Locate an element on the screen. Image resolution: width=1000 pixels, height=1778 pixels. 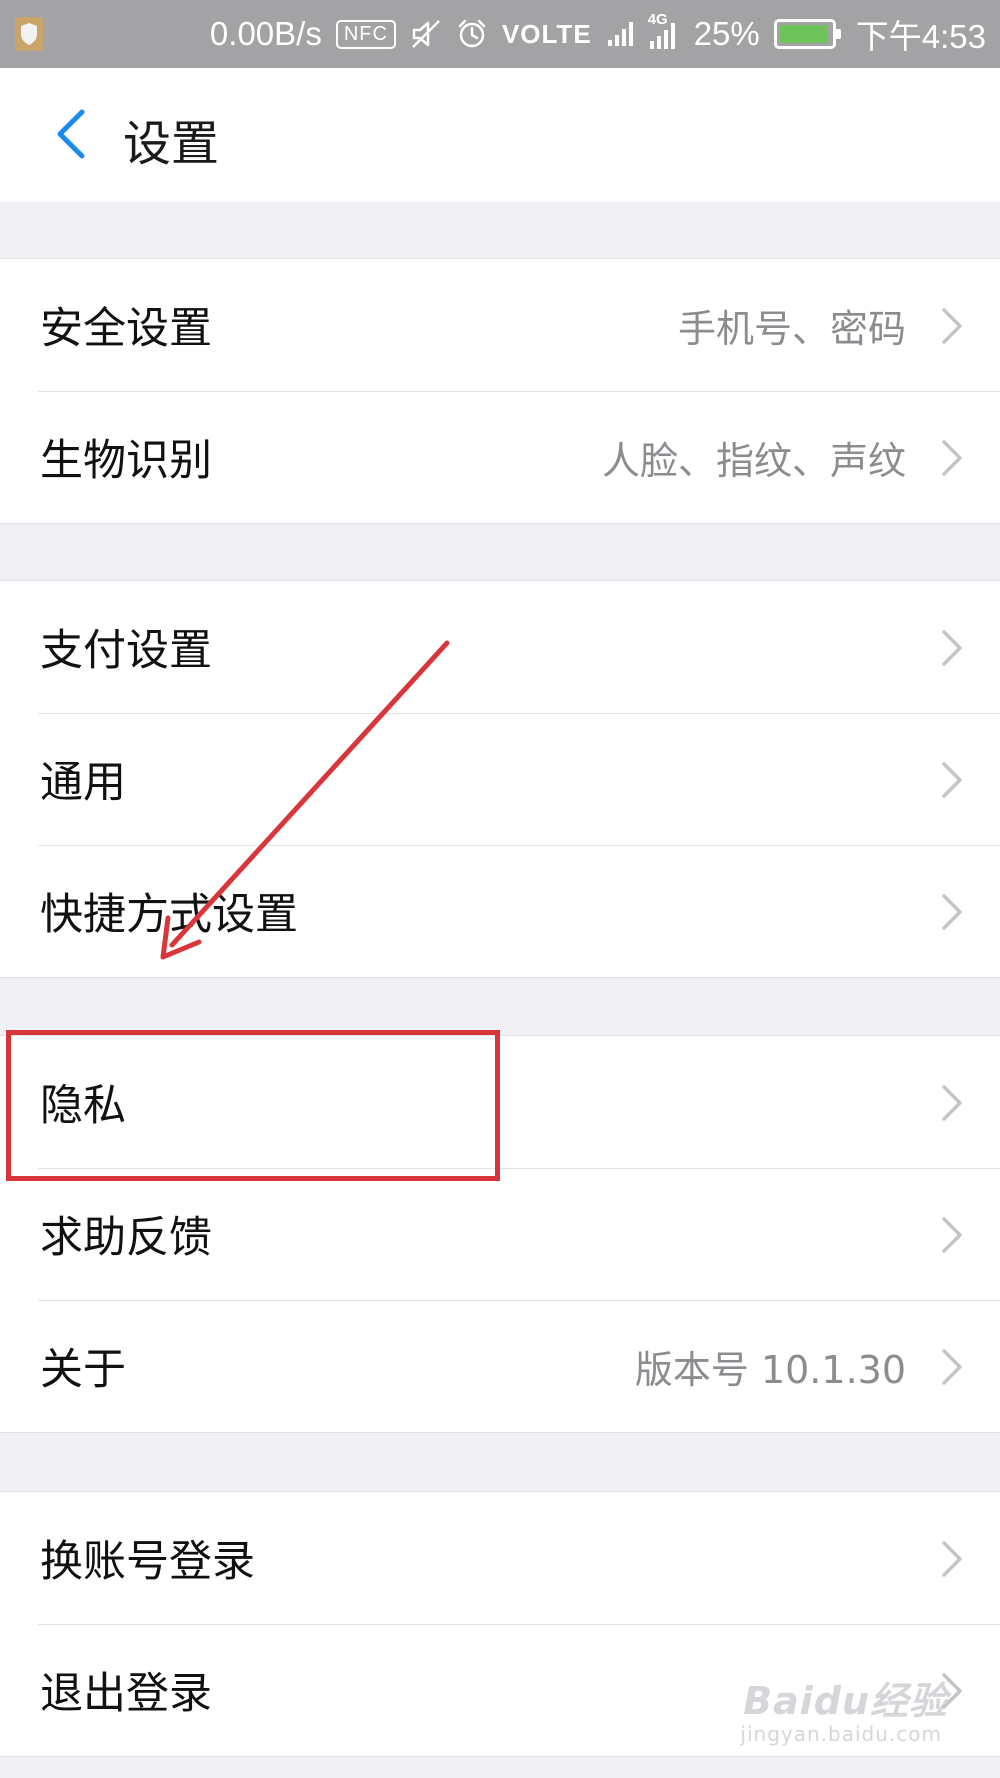
settings-item-switch-account: 换账号登录 is located at coordinates (500, 1558).